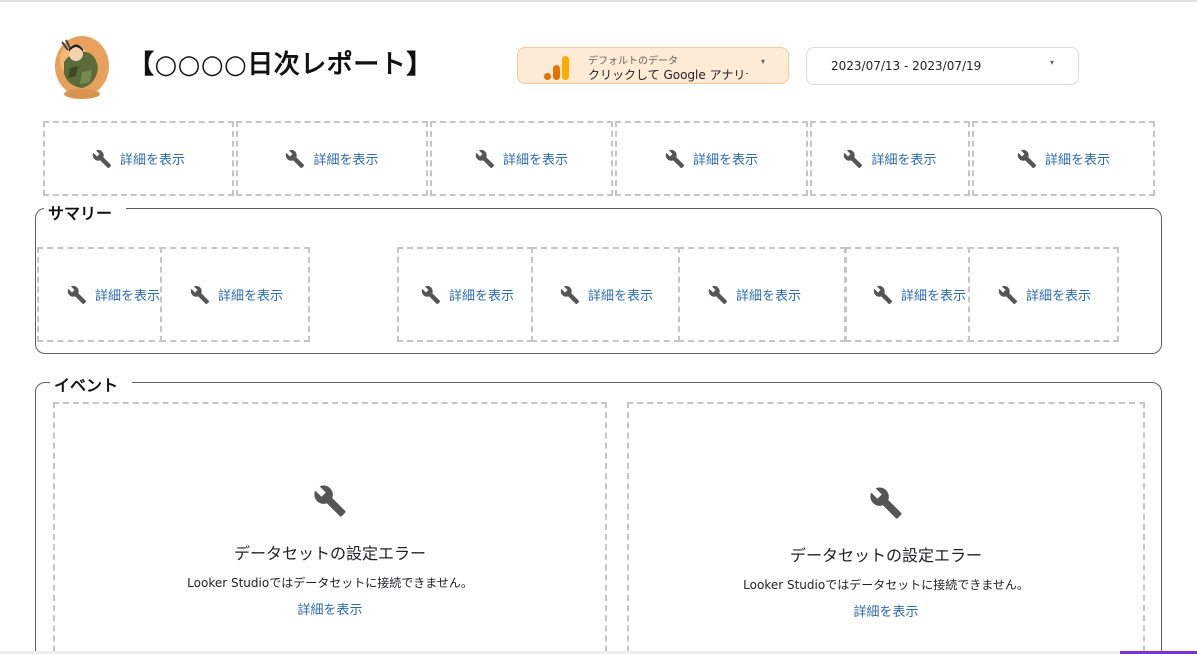  I want to click on analytics-icon, so click(556, 68).